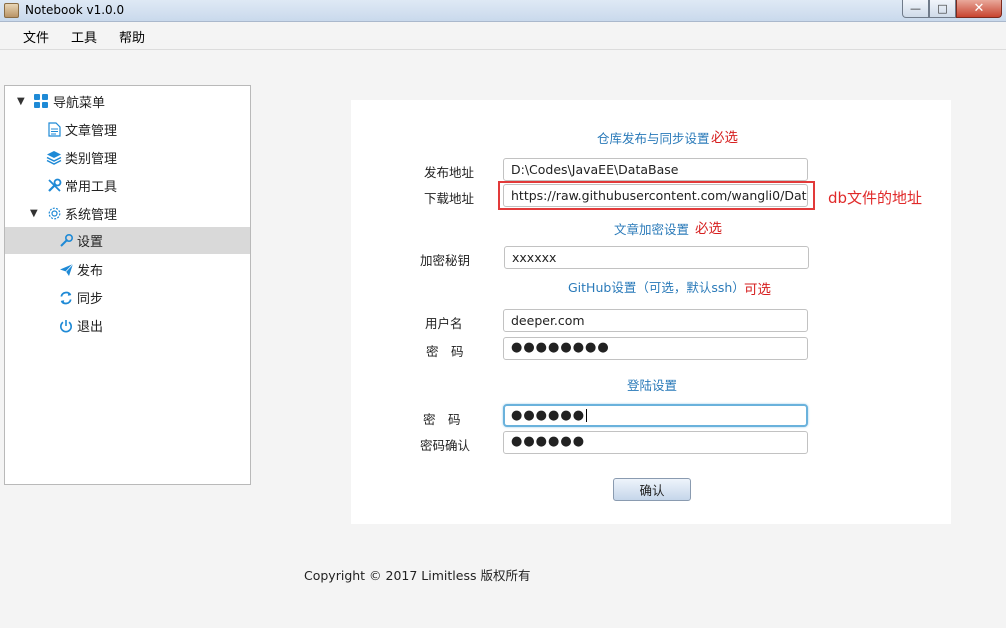 The height and width of the screenshot is (628, 1006). Describe the element at coordinates (442, 419) in the screenshot. I see `login-password-label: 密 码` at that location.